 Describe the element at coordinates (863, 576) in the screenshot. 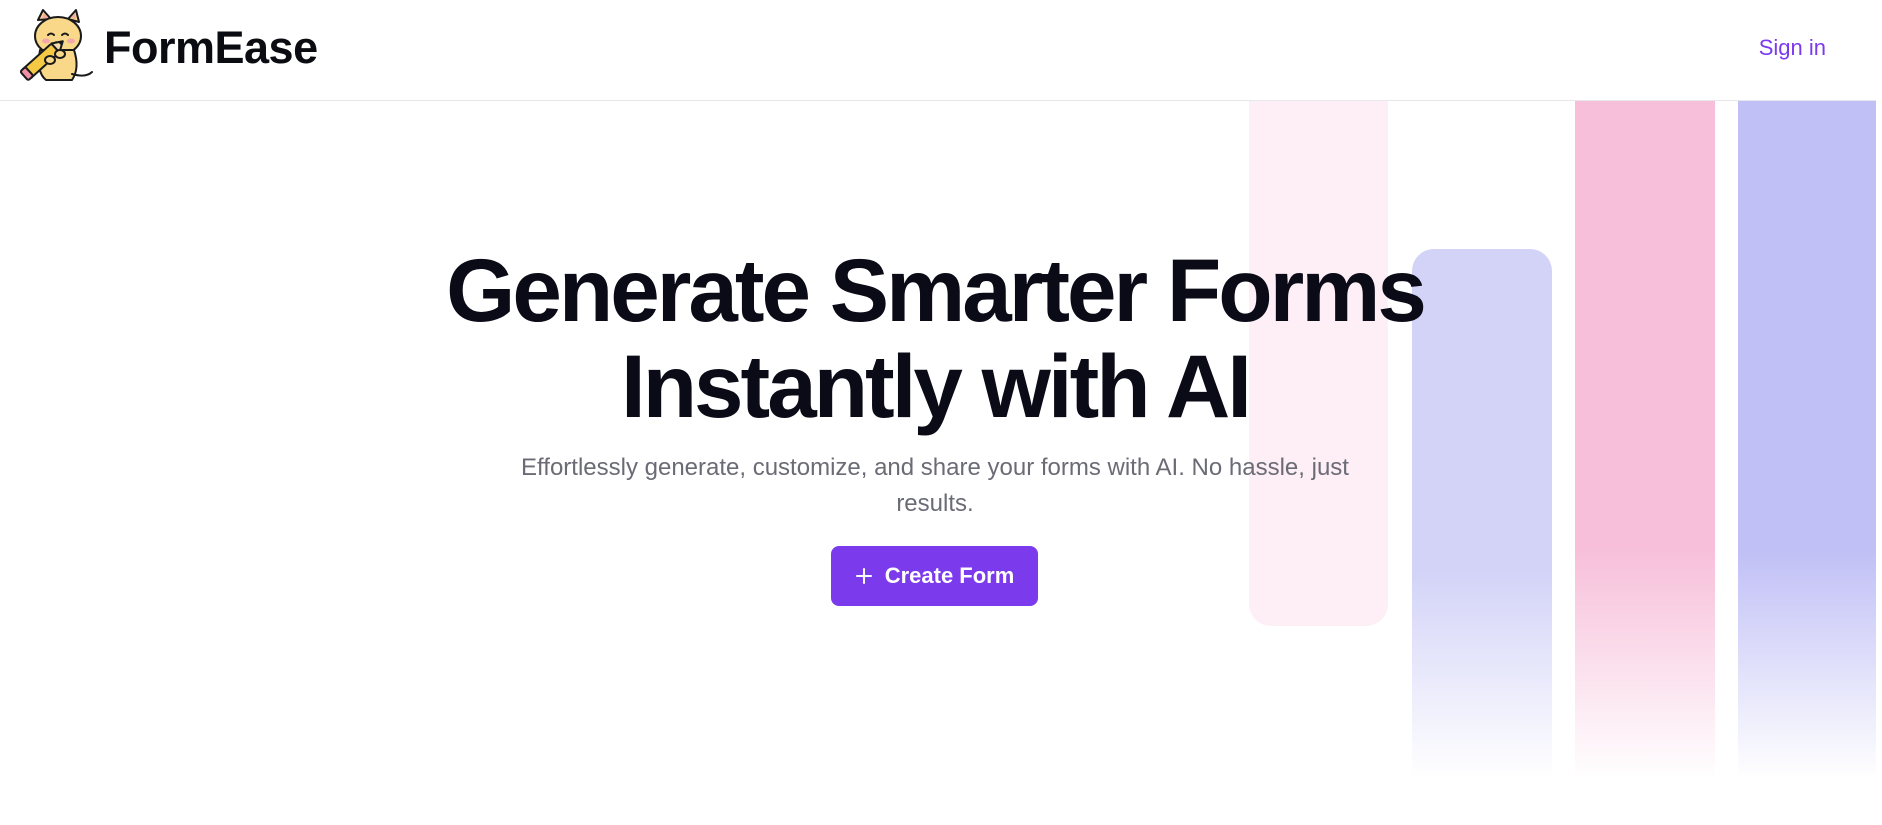

I see `plus-icon` at that location.